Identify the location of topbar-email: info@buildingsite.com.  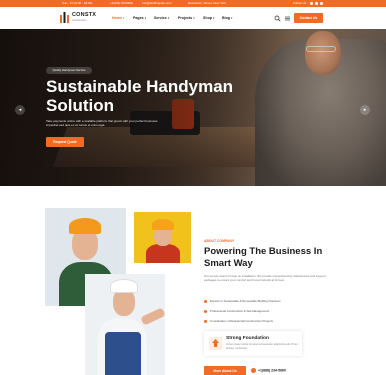
(156, 3).